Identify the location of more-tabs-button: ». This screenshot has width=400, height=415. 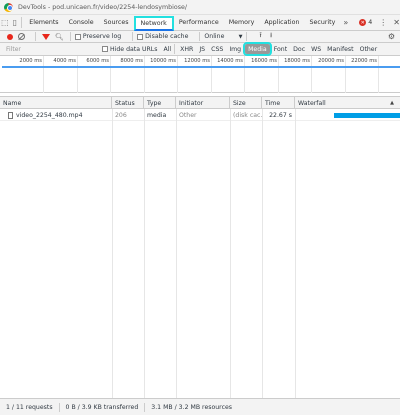
(345, 22).